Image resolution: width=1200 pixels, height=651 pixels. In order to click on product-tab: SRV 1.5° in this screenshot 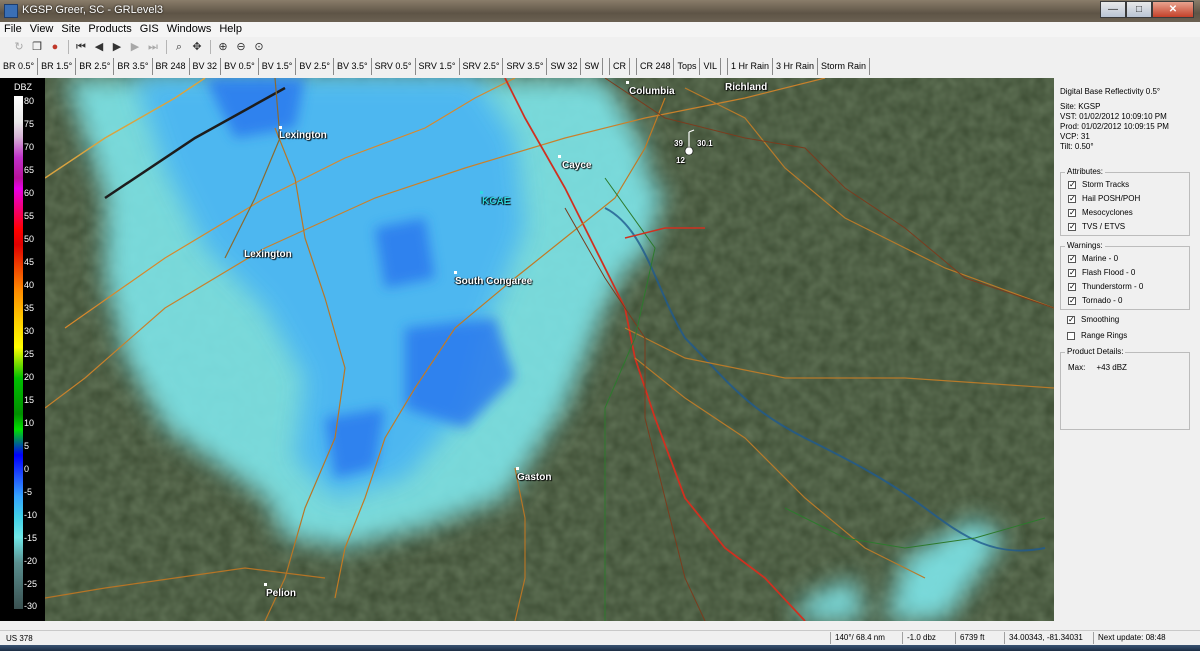, I will do `click(438, 66)`.